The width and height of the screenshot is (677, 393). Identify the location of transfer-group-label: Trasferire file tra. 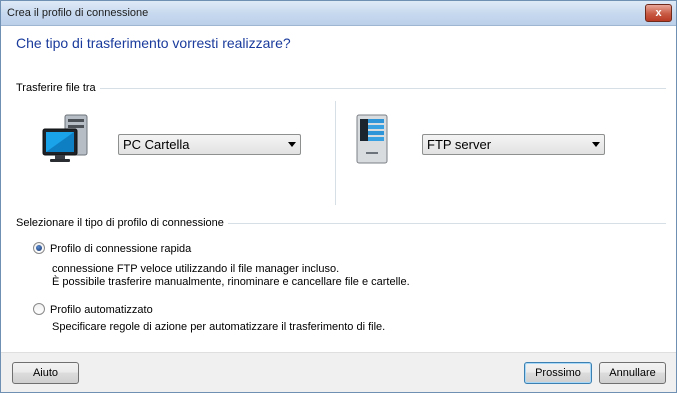
(58, 88).